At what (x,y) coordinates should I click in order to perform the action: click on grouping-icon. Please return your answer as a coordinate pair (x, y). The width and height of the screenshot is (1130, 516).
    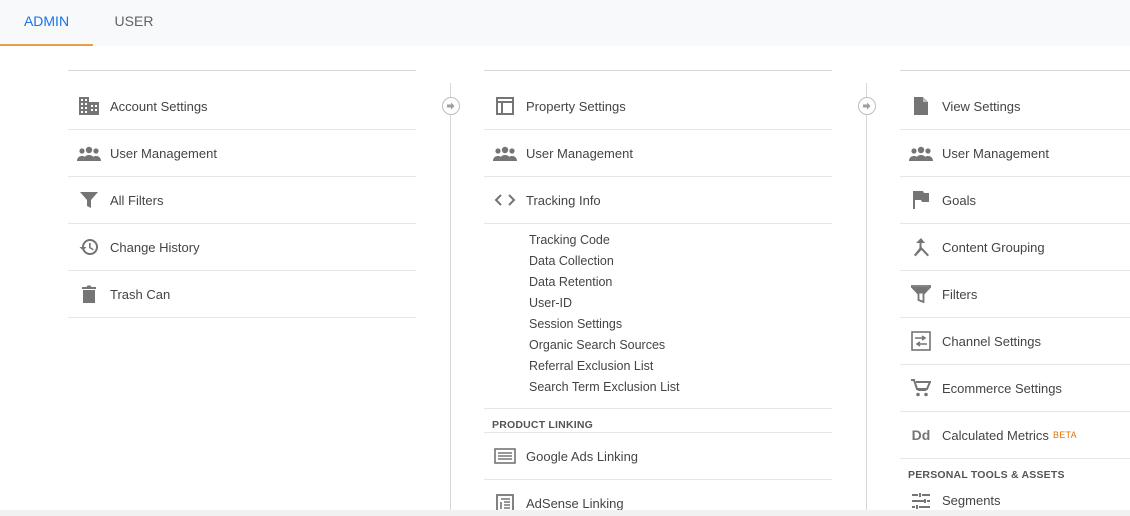
    Looking at the image, I should click on (921, 247).